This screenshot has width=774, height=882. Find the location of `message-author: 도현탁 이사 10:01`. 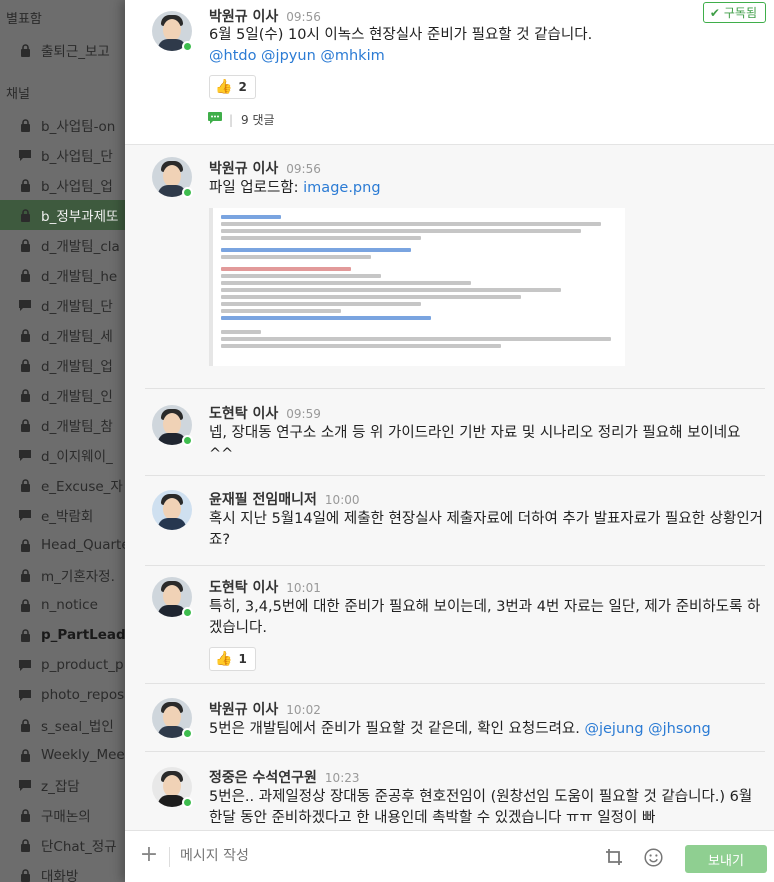

message-author: 도현탁 이사 10:01 is located at coordinates (265, 587).